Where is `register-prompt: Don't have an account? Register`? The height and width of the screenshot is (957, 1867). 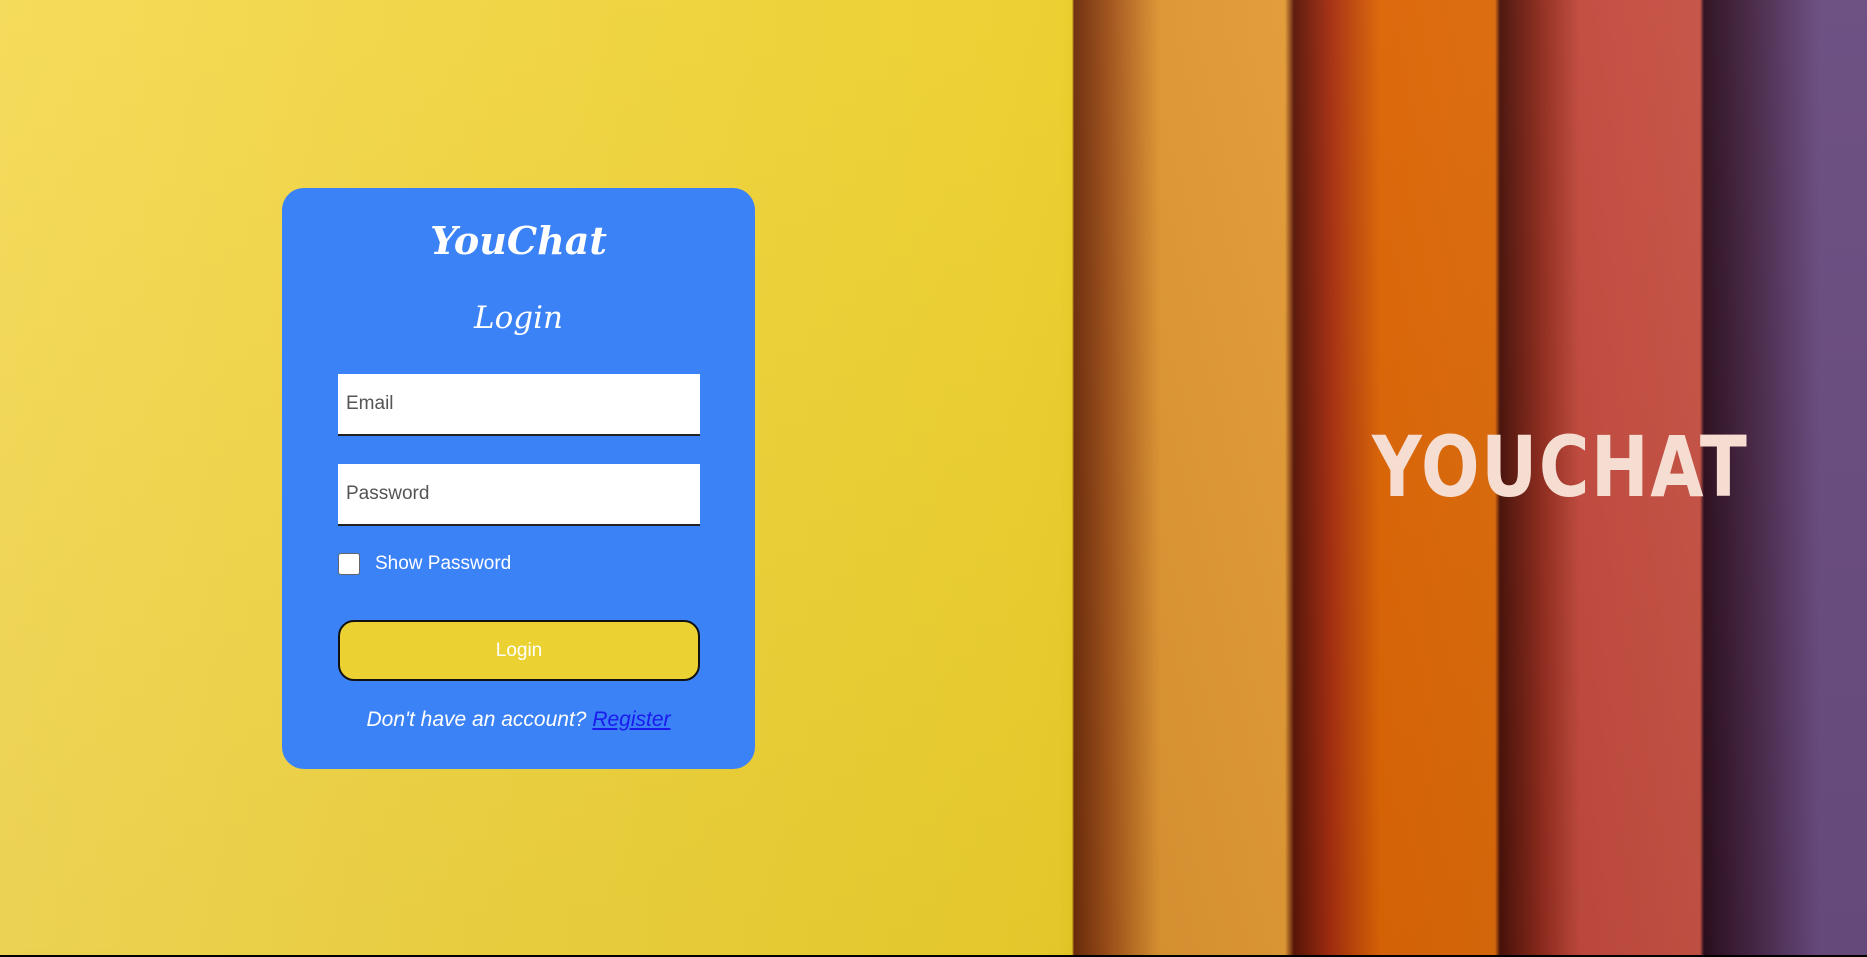
register-prompt: Don't have an account? Register is located at coordinates (518, 720).